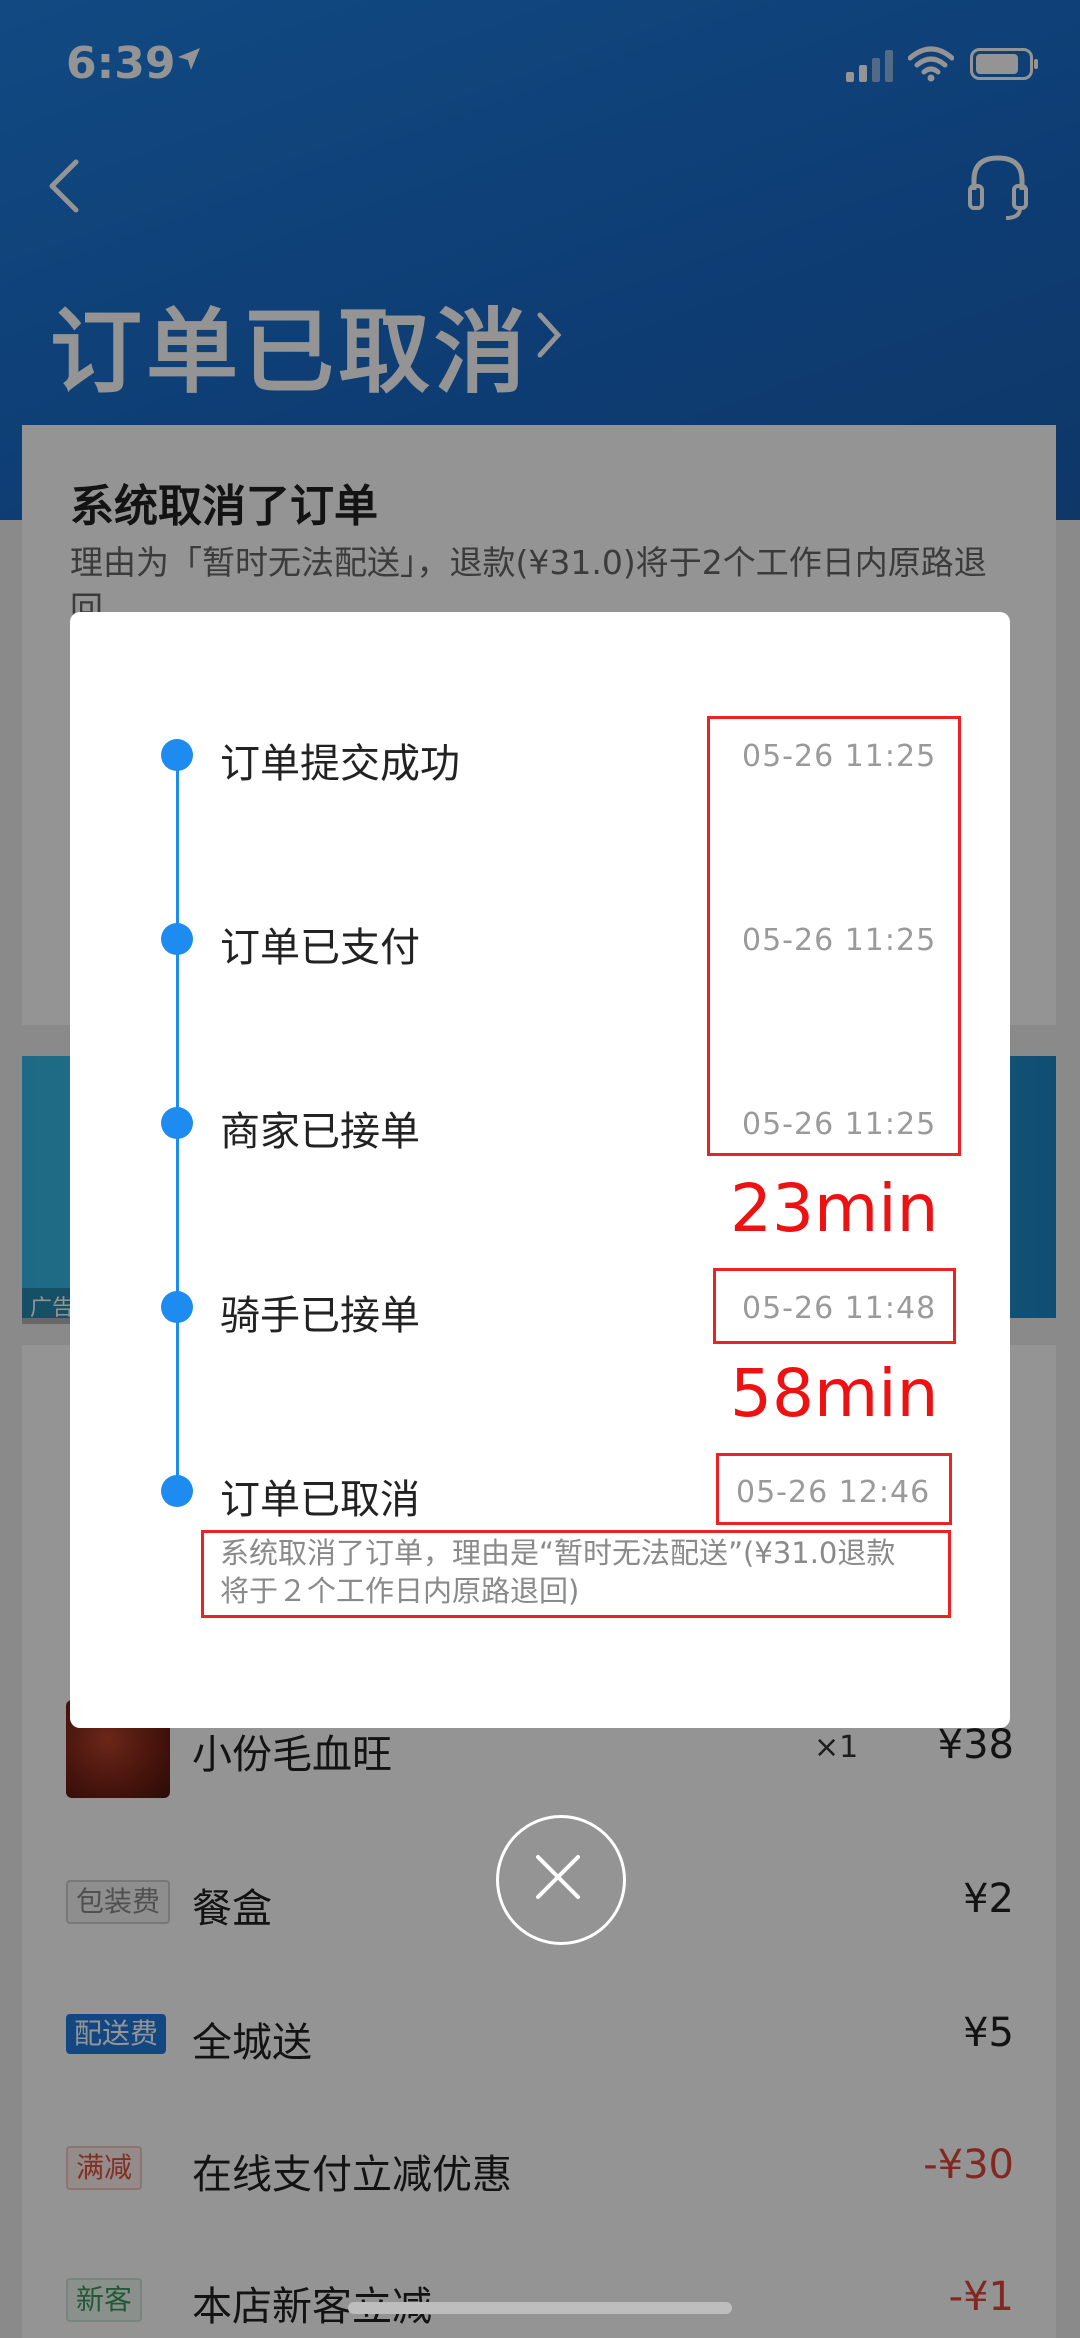 The height and width of the screenshot is (2338, 1080). Describe the element at coordinates (834, 1208) in the screenshot. I see `annotation-gap: 23min` at that location.